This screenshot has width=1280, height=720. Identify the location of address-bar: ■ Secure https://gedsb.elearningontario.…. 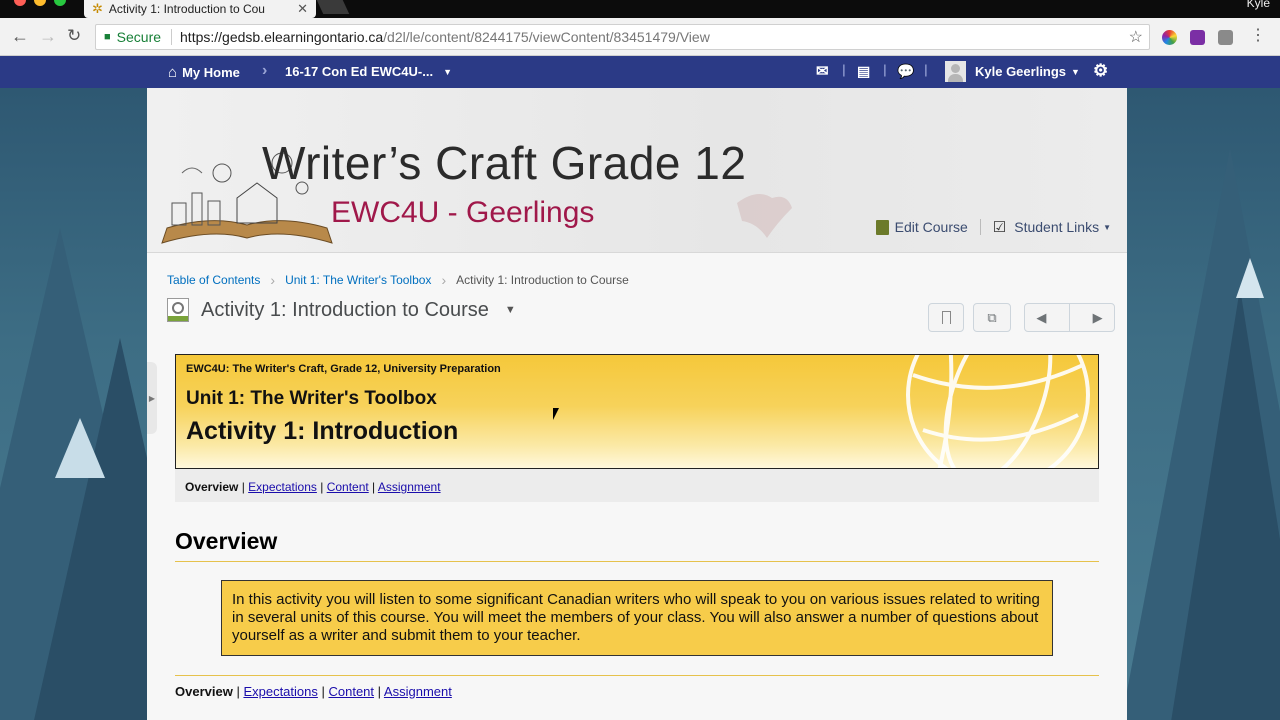
(622, 37).